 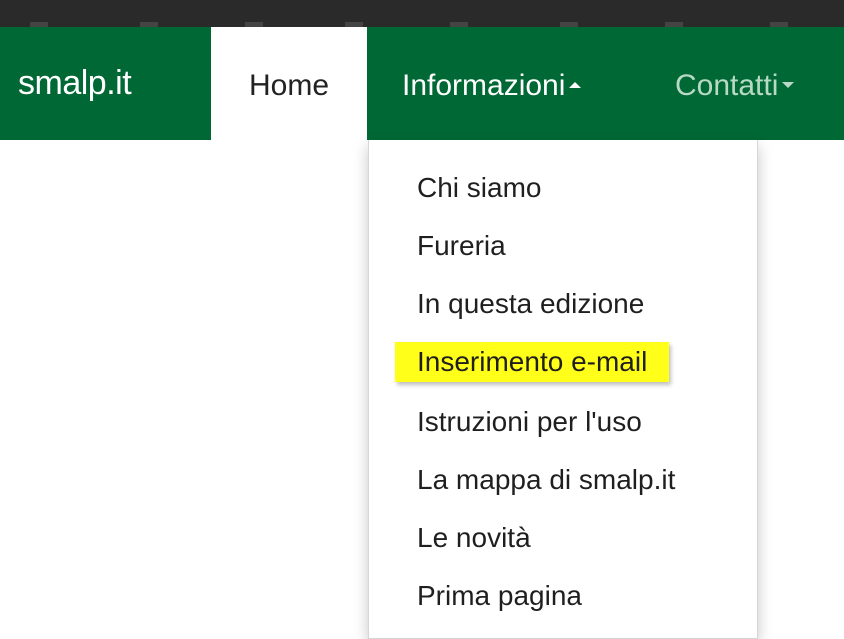 I want to click on menu-item-chi-siamo: Chi siamo, so click(x=479, y=188).